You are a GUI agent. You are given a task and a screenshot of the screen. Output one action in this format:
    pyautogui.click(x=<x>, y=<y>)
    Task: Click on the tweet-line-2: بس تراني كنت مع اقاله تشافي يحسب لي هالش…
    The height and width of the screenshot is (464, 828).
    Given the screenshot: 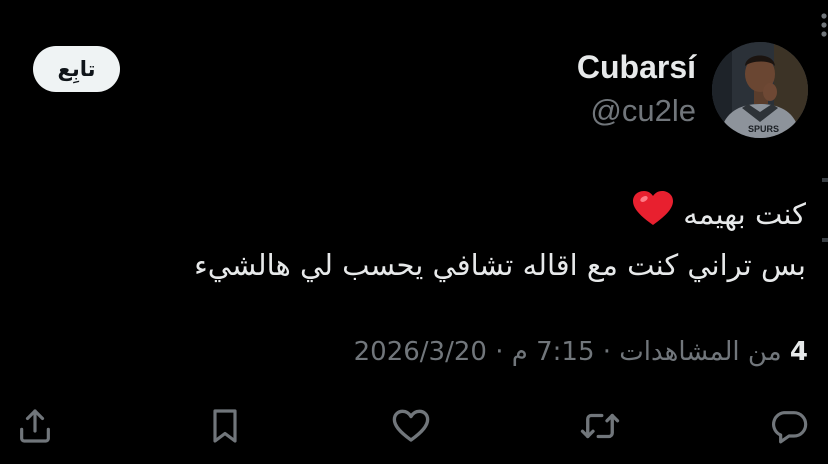 What is the action you would take?
    pyautogui.click(x=500, y=265)
    